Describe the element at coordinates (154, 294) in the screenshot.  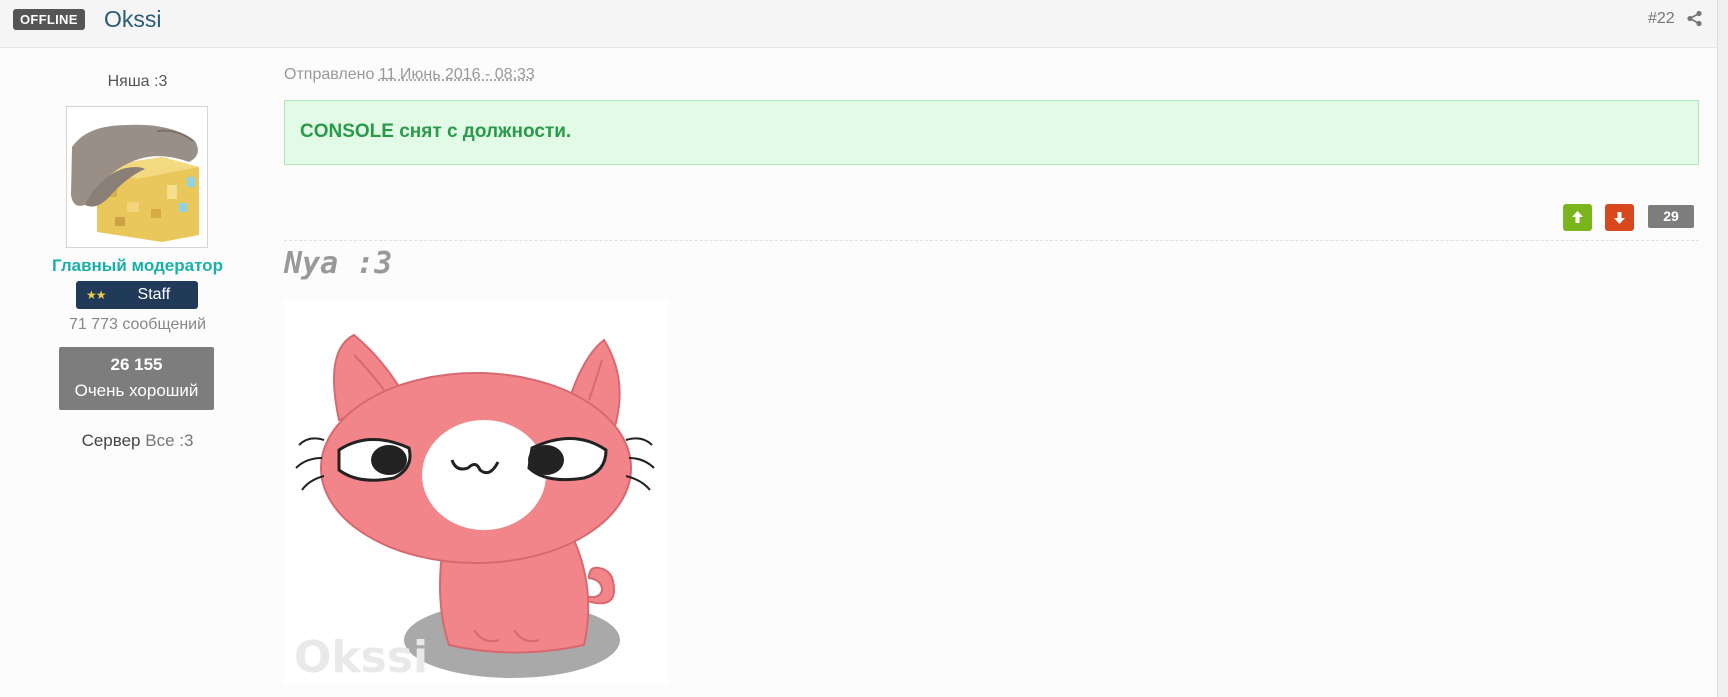
I see `badge-label: Staff` at that location.